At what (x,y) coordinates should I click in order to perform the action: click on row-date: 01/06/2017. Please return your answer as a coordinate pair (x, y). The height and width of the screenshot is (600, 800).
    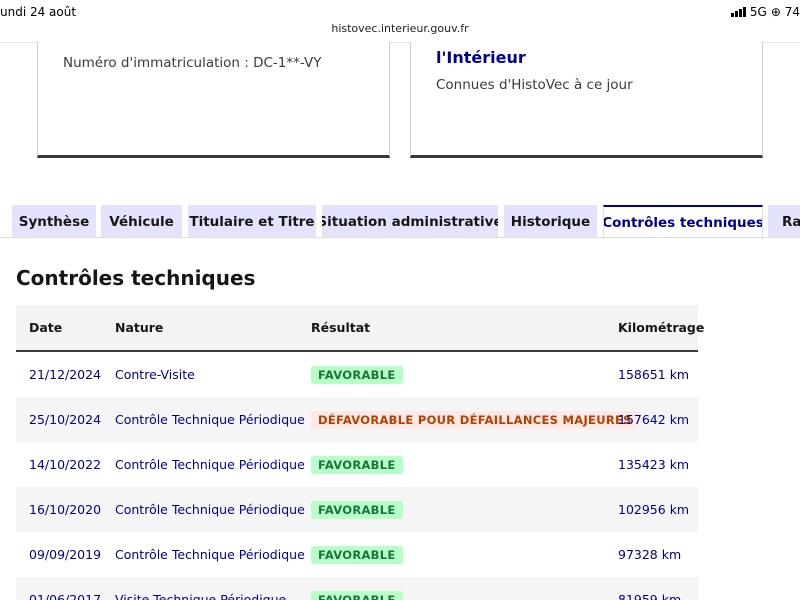
    Looking at the image, I should click on (65, 596).